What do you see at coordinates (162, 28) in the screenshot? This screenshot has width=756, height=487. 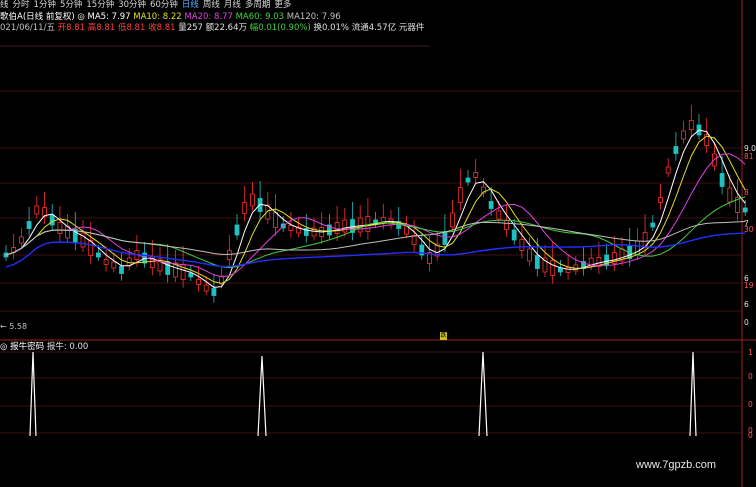 I see `quote-close: 收8.81` at bounding box center [162, 28].